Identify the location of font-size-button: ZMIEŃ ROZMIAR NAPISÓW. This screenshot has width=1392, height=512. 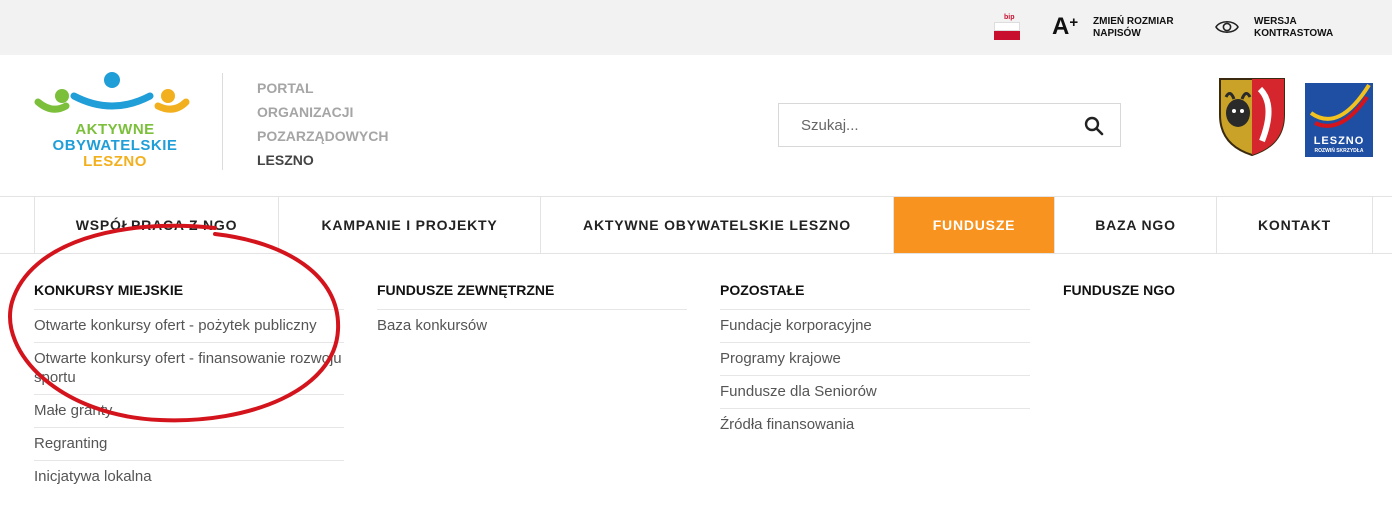
(1133, 28).